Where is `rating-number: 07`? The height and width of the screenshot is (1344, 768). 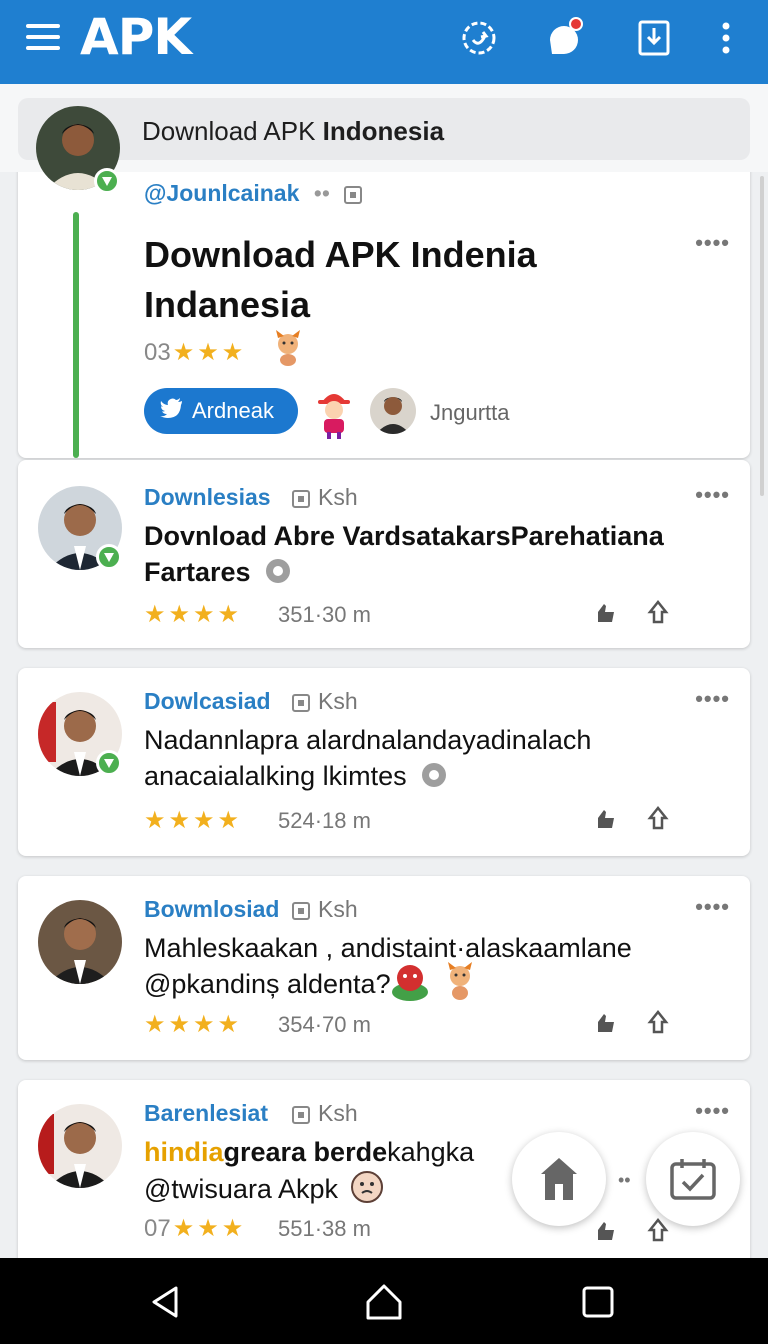 rating-number: 07 is located at coordinates (157, 1228).